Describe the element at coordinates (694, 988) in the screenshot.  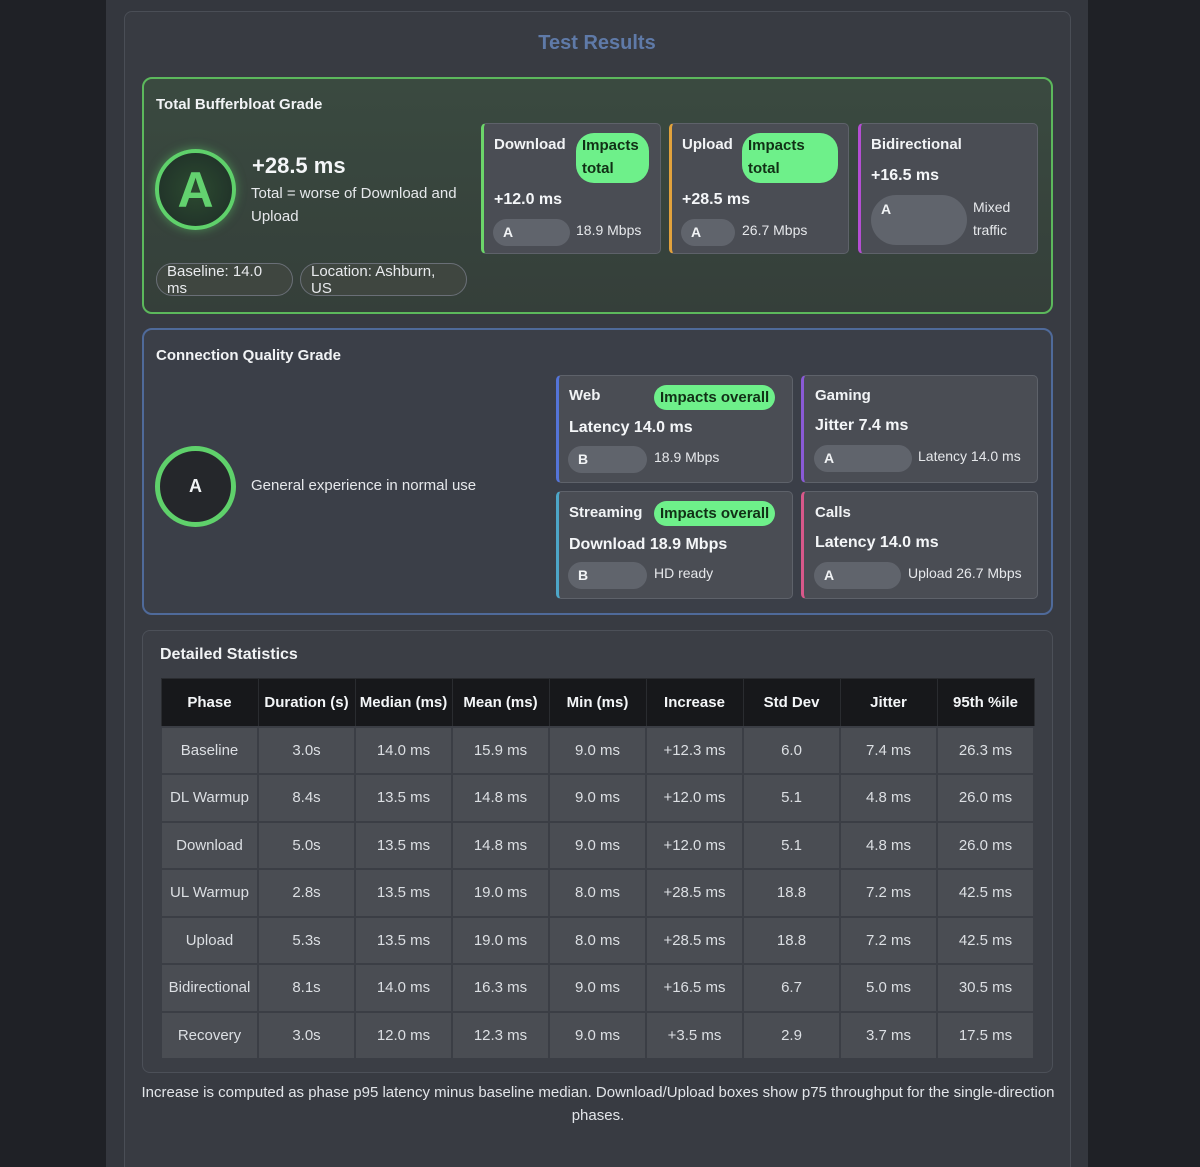
I see `table-cell: +16.5 ms` at that location.